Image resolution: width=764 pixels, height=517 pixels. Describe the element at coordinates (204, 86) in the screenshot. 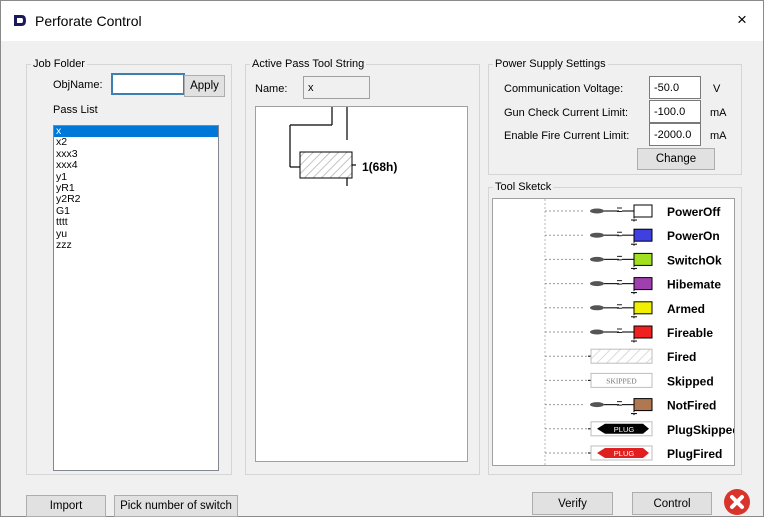

I see `apply-button: Apply` at that location.